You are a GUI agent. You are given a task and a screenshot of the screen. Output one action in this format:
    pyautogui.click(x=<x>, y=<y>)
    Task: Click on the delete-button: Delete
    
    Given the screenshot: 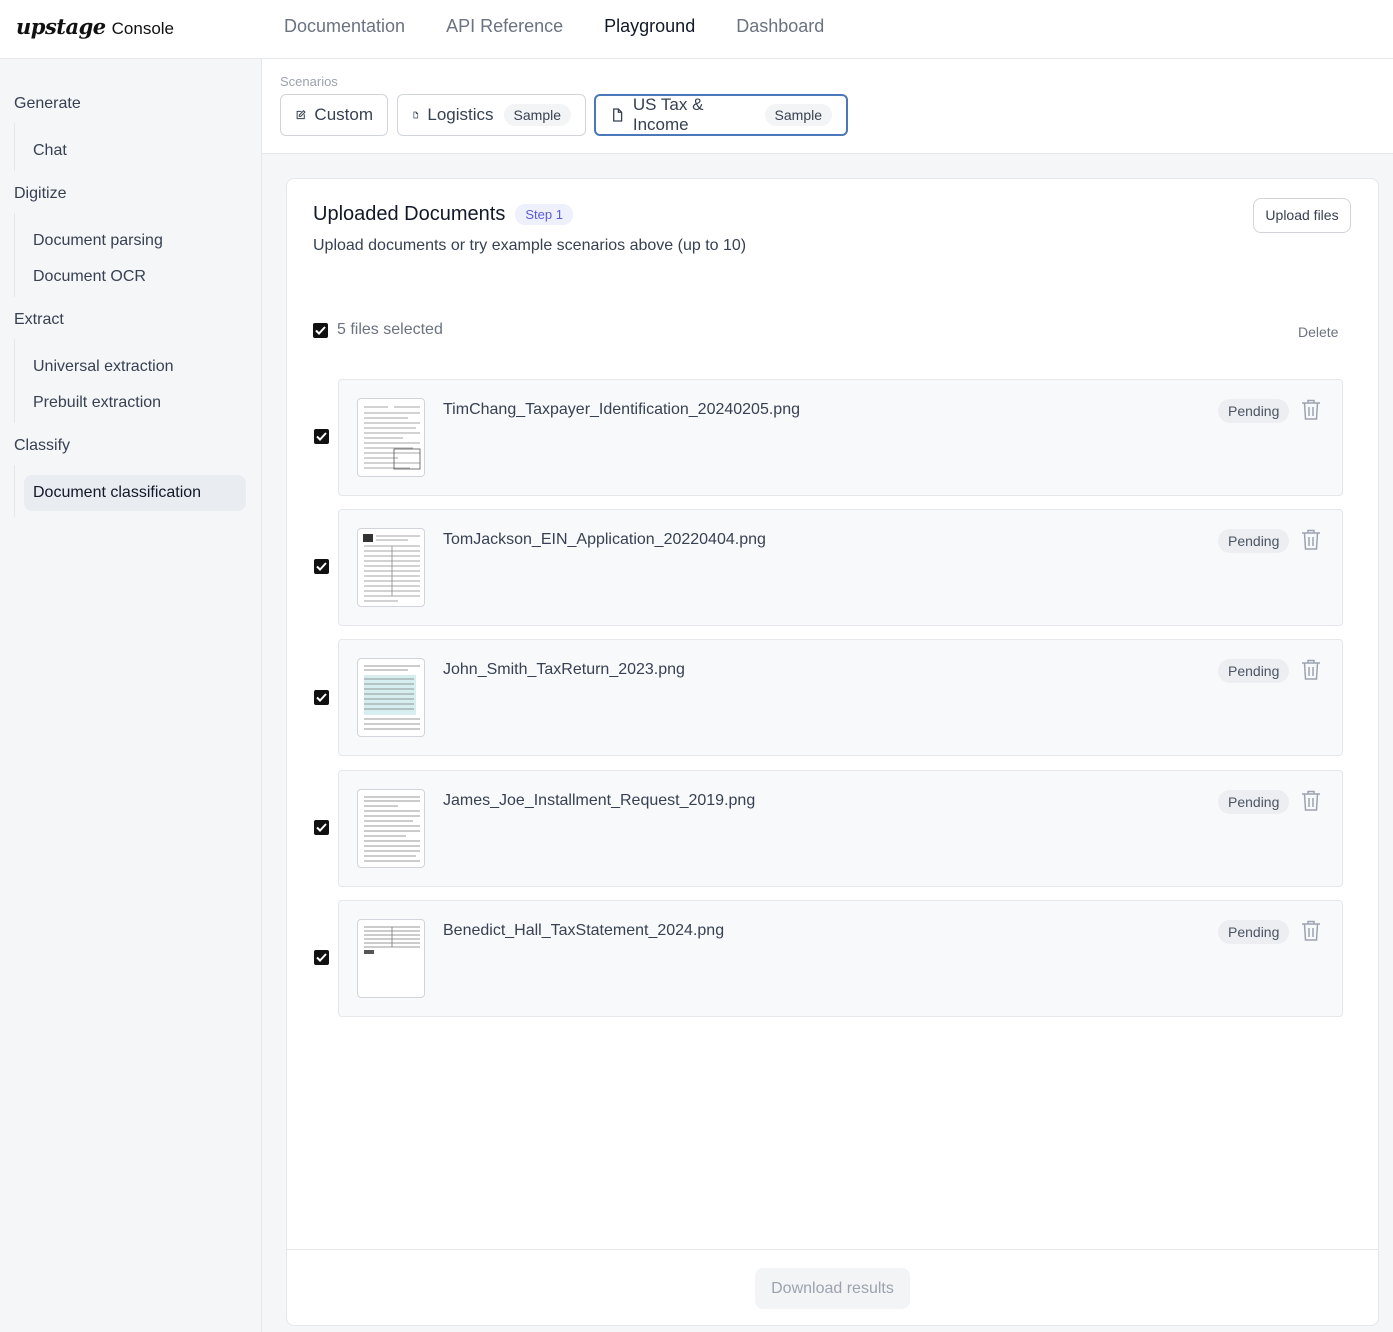 What is the action you would take?
    pyautogui.click(x=1318, y=332)
    